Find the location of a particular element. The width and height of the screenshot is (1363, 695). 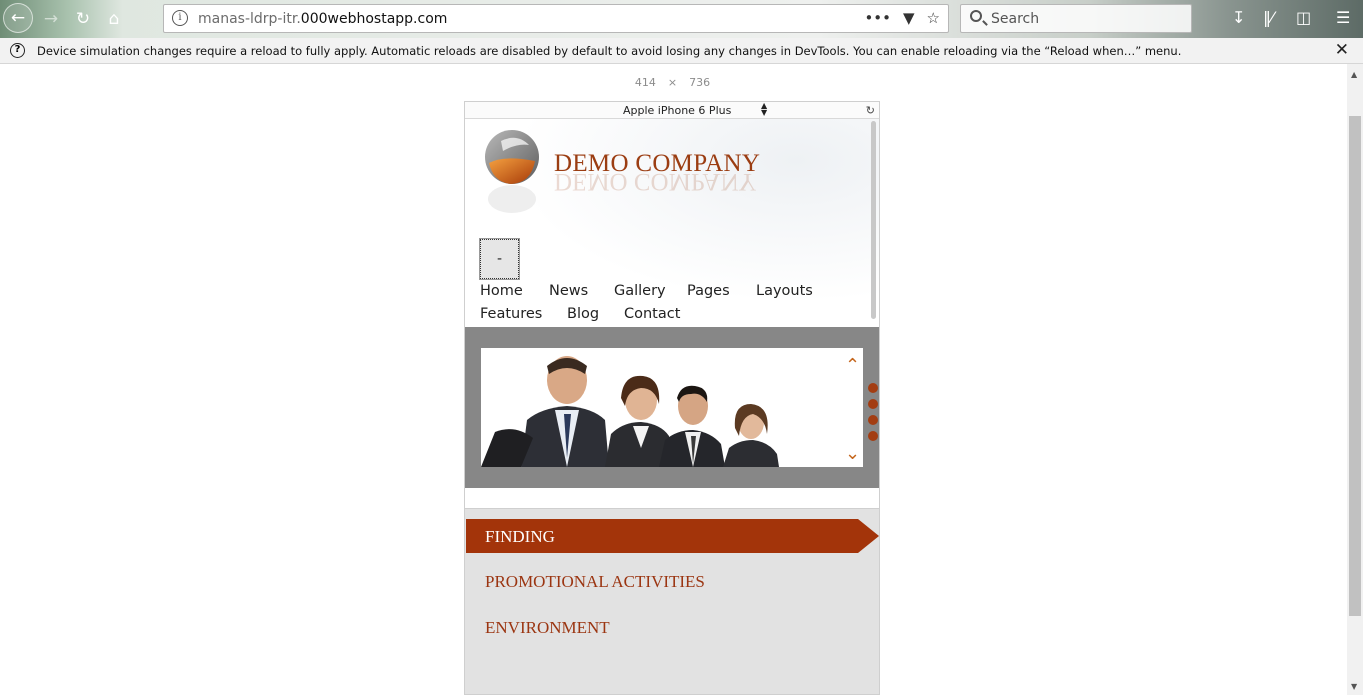

slide-down-arrow-icon: ⌄ is located at coordinates (852, 453).